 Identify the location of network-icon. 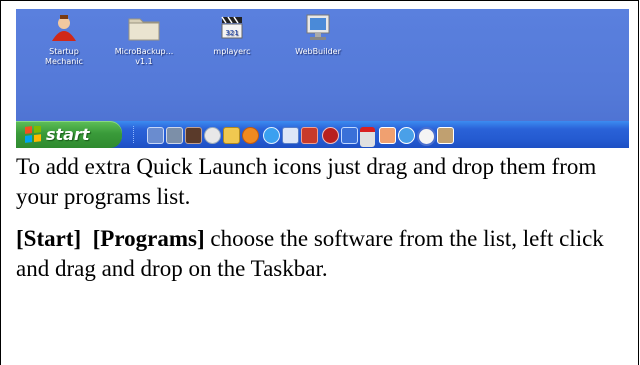
(174, 135).